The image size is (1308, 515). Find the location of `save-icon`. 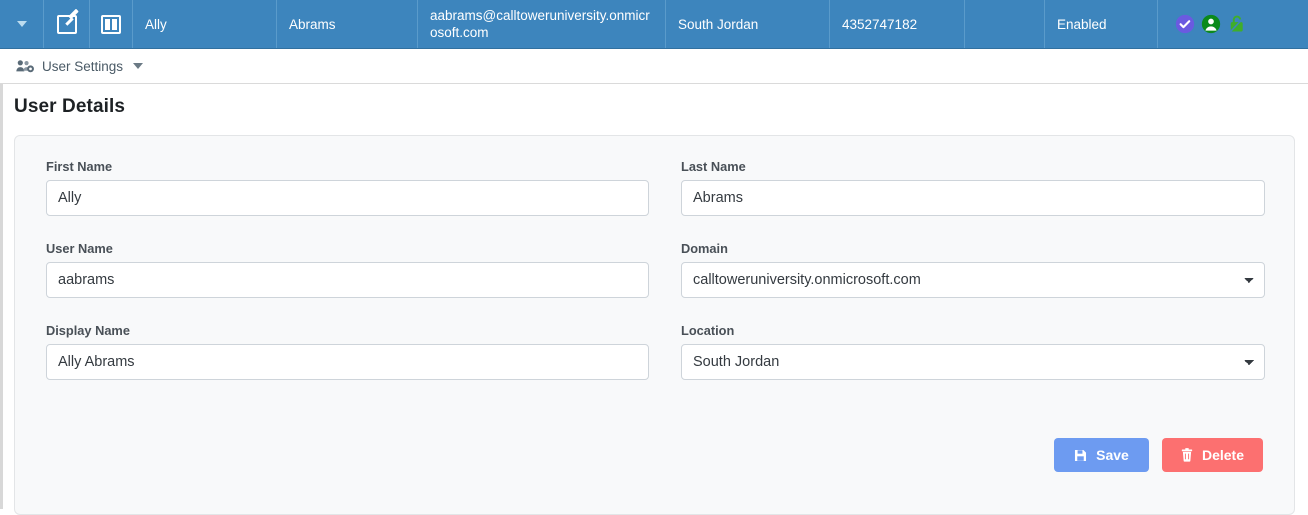

save-icon is located at coordinates (1081, 455).